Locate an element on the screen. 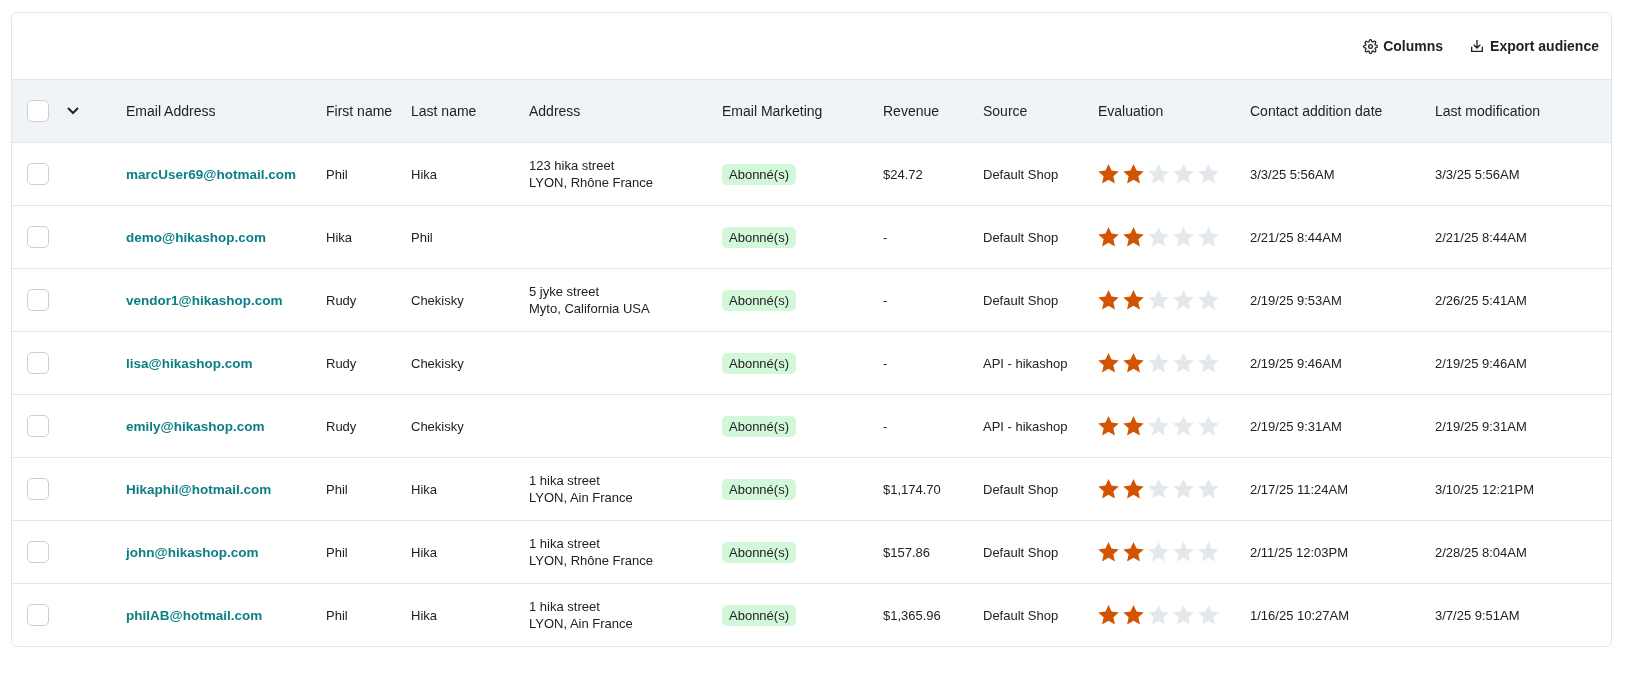 The width and height of the screenshot is (1632, 681). settings-icon is located at coordinates (1371, 46).